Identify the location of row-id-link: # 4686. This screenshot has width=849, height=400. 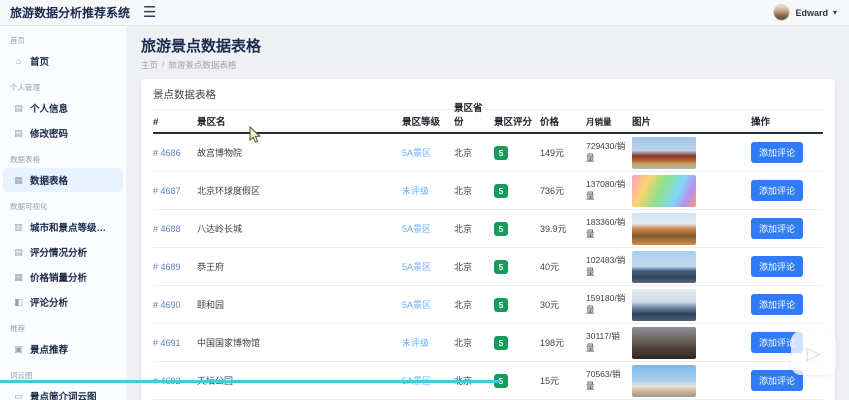
(167, 153).